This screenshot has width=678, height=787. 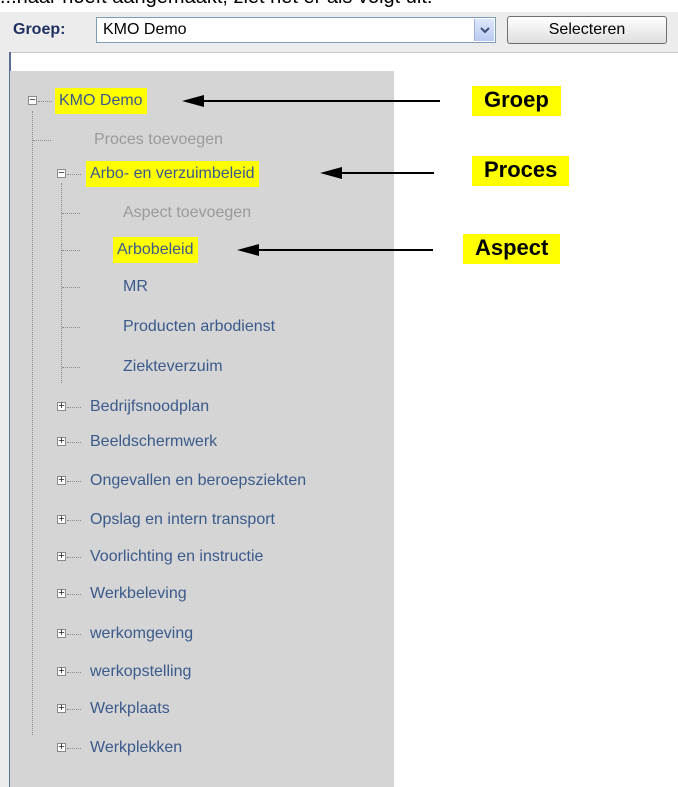 I want to click on group-label: Groep:, so click(x=39, y=29).